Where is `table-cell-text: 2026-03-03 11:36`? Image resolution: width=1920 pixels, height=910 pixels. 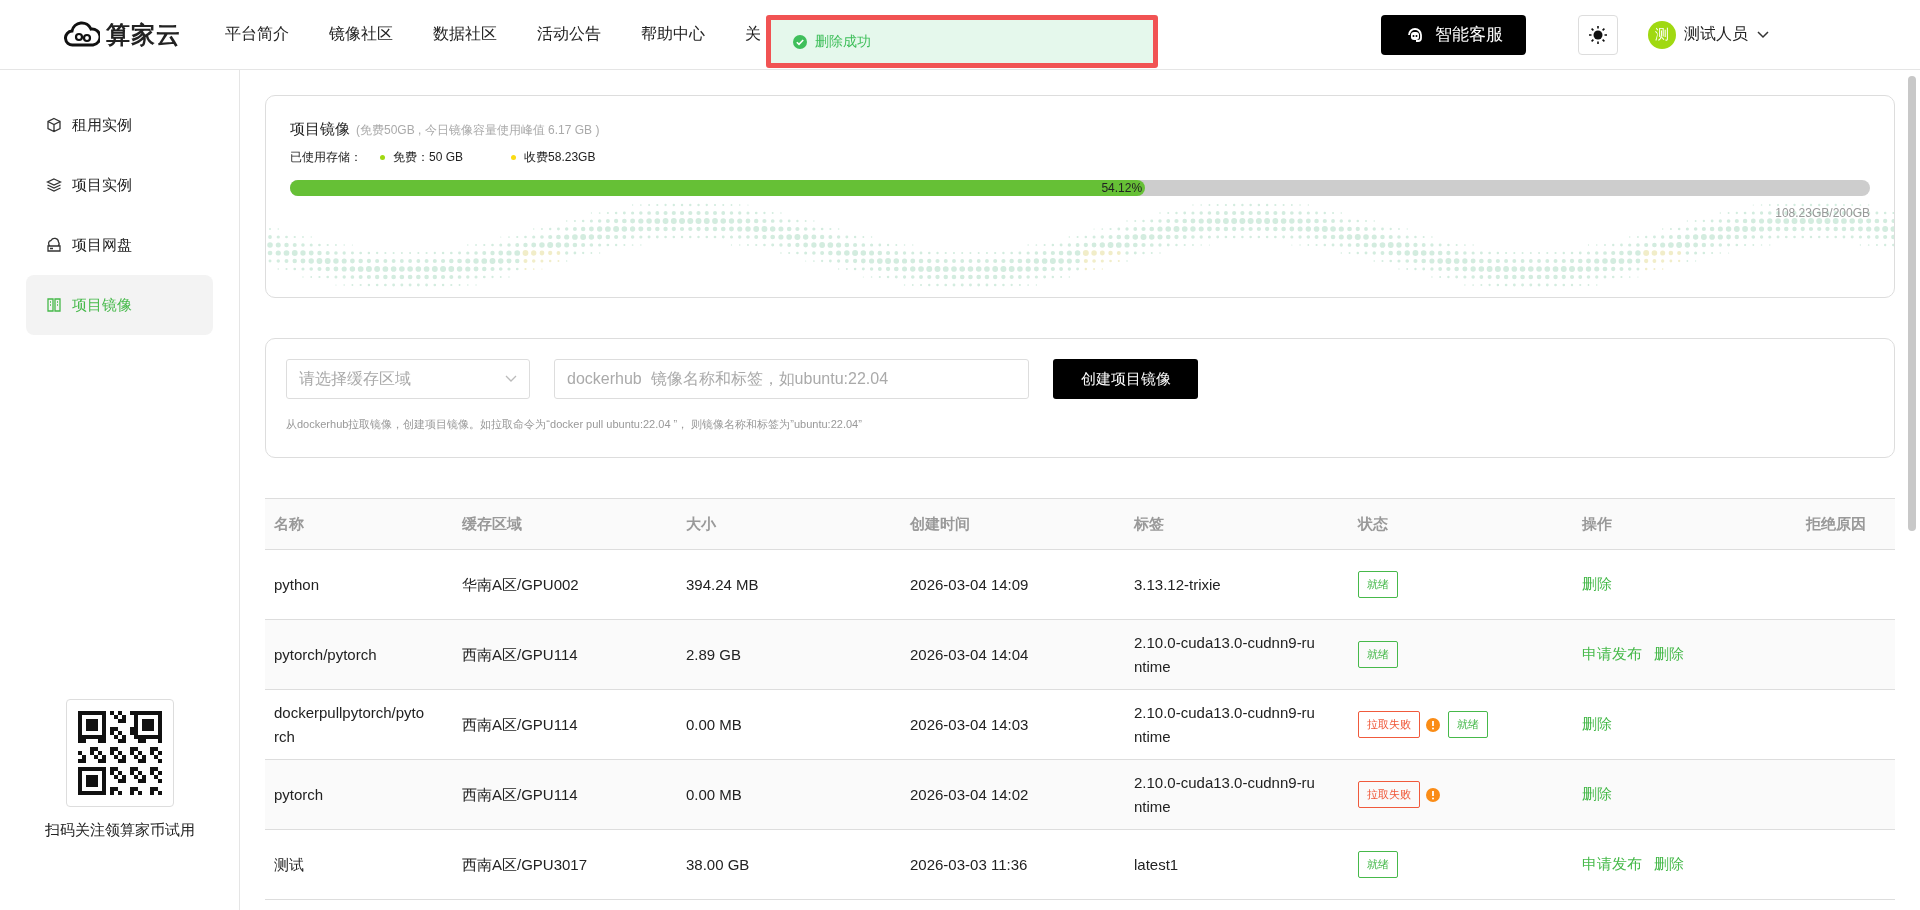
table-cell-text: 2026-03-03 11:36 is located at coordinates (969, 864).